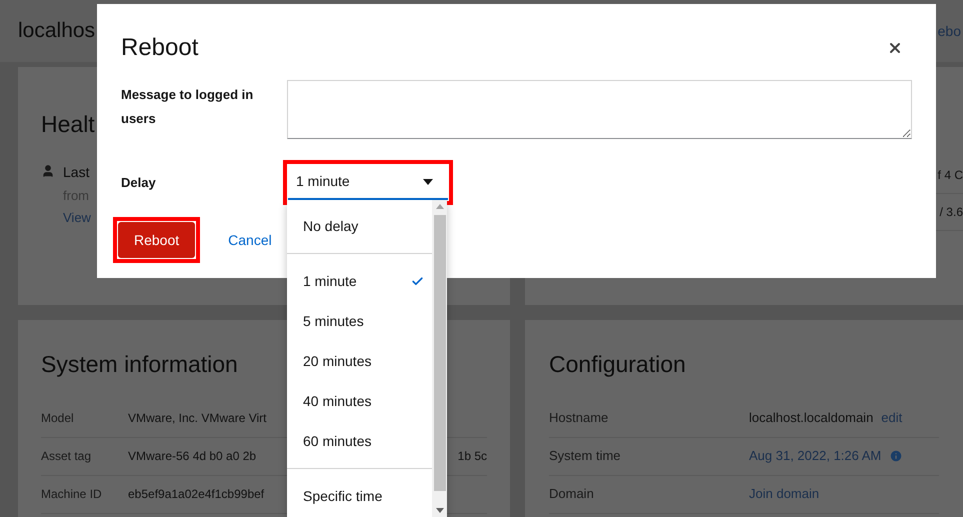 The height and width of the screenshot is (517, 963). Describe the element at coordinates (579, 418) in the screenshot. I see `row-label: Hostname` at that location.